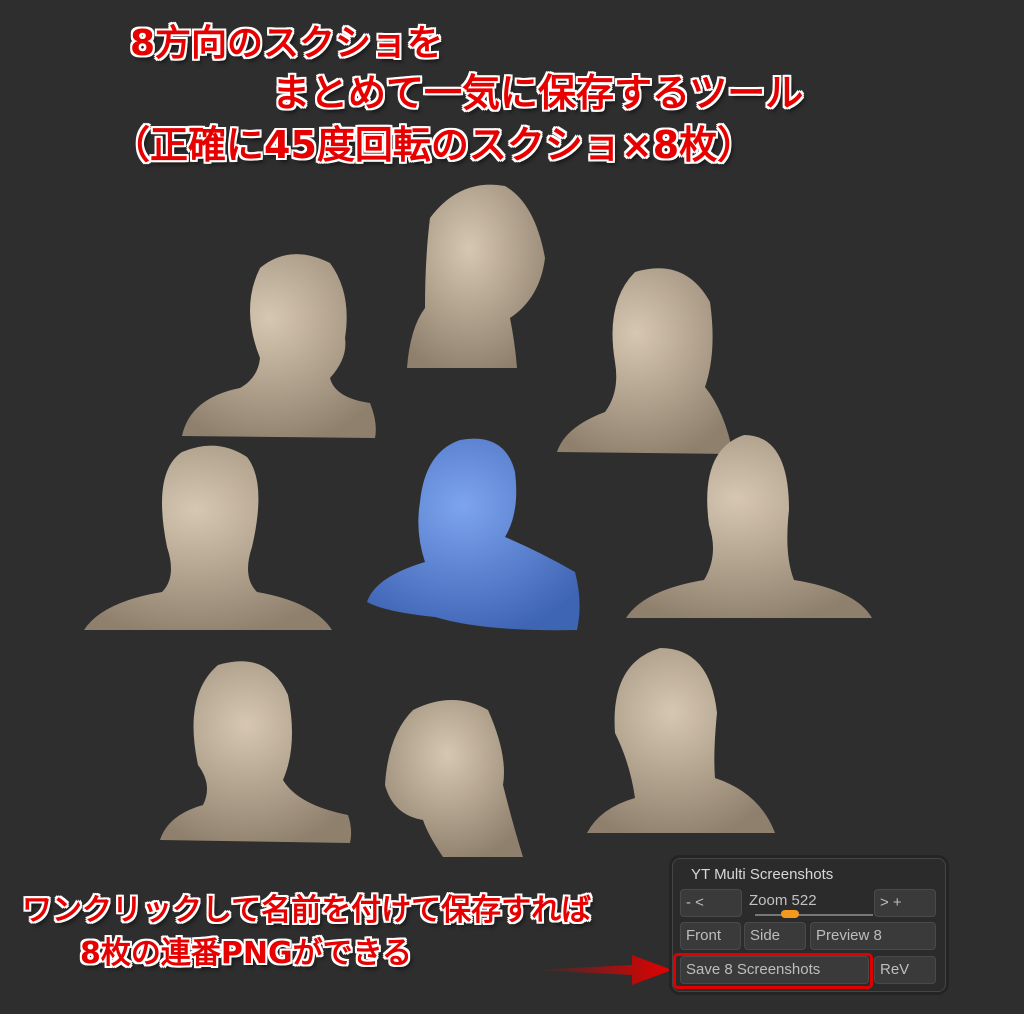 This screenshot has width=1024, height=1014. What do you see at coordinates (645, 361) in the screenshot?
I see `head-three-quarter-back-right` at bounding box center [645, 361].